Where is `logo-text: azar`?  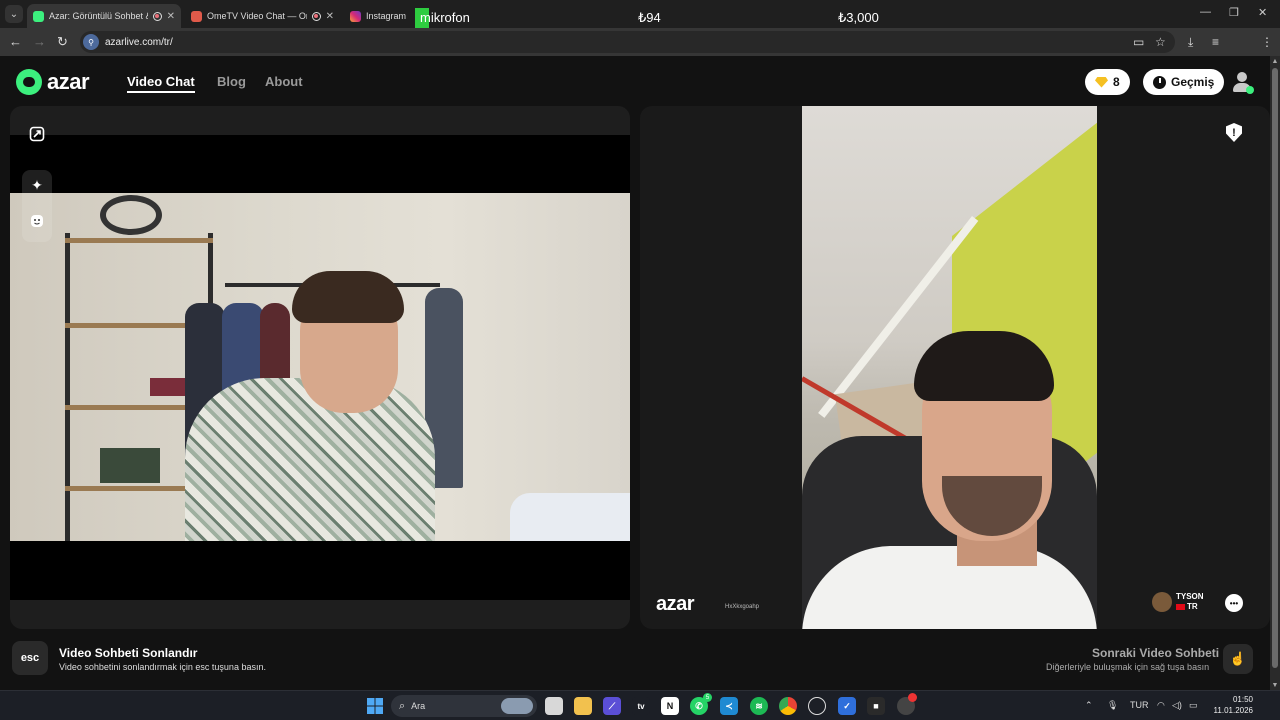
logo-text: azar is located at coordinates (68, 81).